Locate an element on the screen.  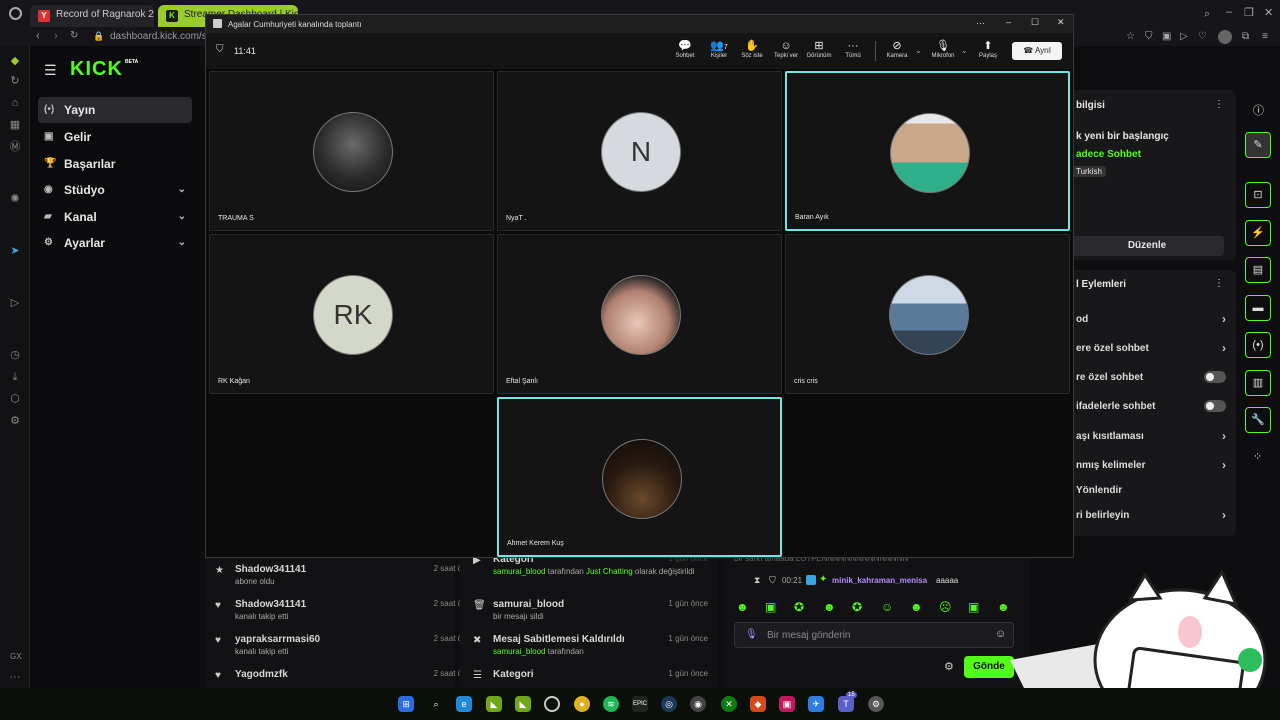
participant-tile-speaking: Baran Ayık is located at coordinates (927, 151).